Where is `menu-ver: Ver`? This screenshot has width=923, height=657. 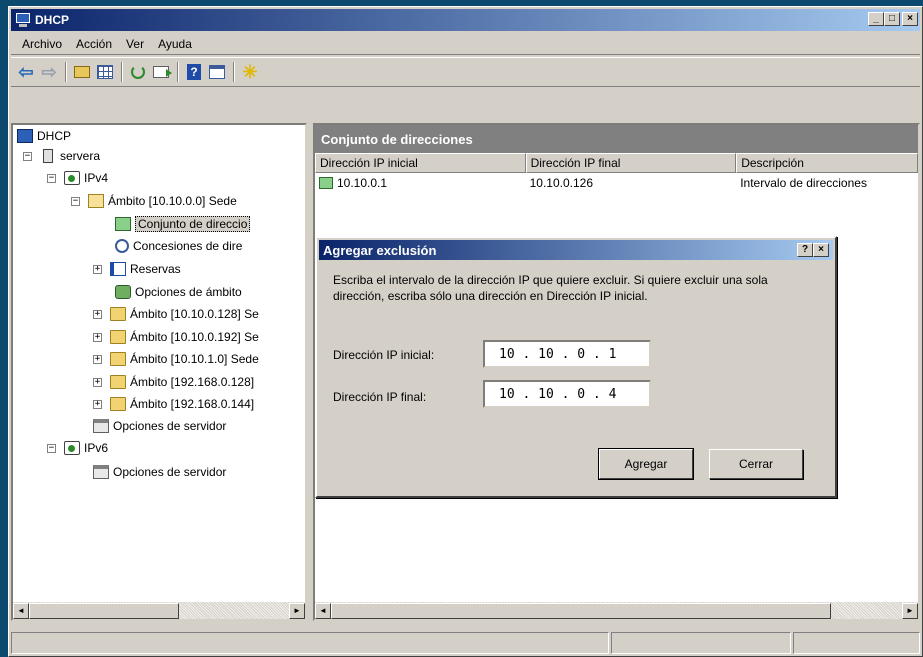
menu-ver: Ver is located at coordinates (135, 44).